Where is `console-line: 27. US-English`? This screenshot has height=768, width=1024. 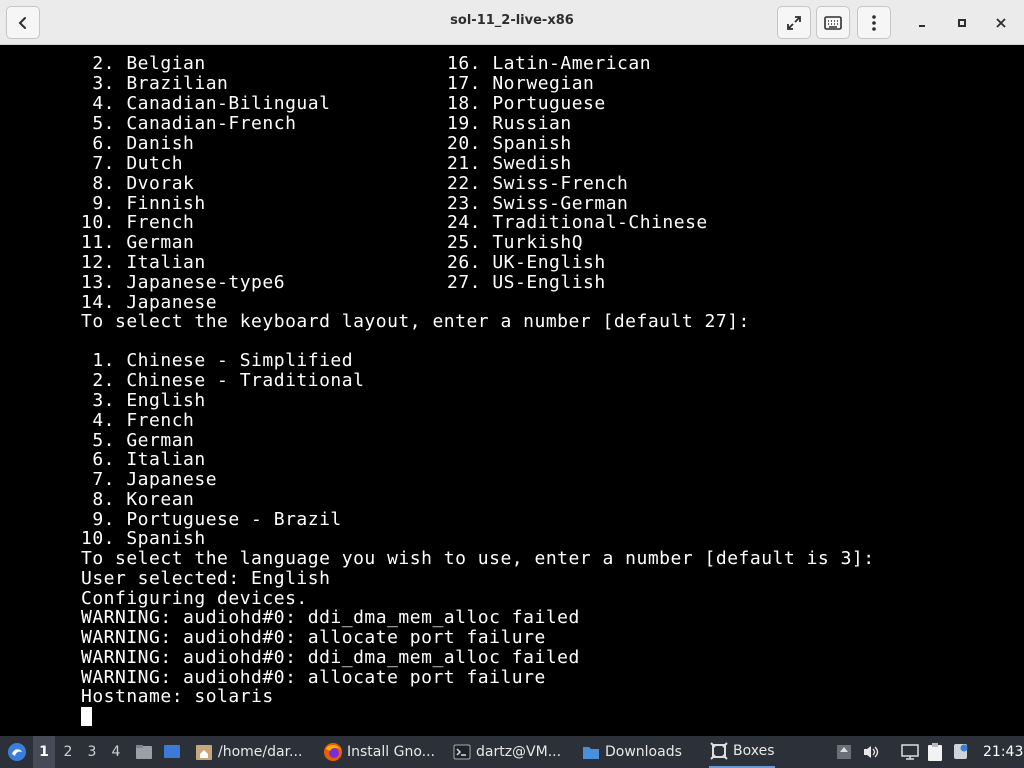 console-line: 27. US-English is located at coordinates (526, 282).